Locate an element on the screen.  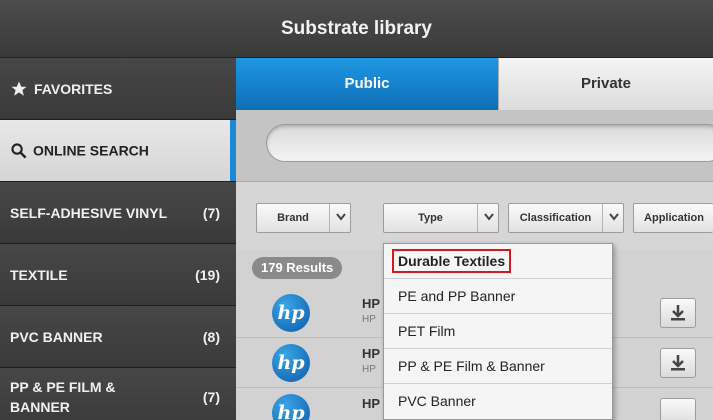
sidebar-item-favorites: FAVORITES is located at coordinates (118, 89).